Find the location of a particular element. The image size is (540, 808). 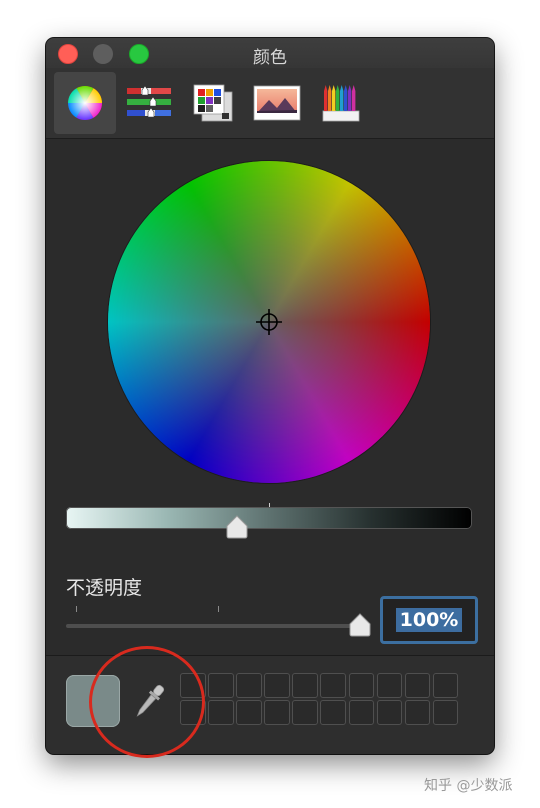

image-palettes-icon is located at coordinates (277, 103).